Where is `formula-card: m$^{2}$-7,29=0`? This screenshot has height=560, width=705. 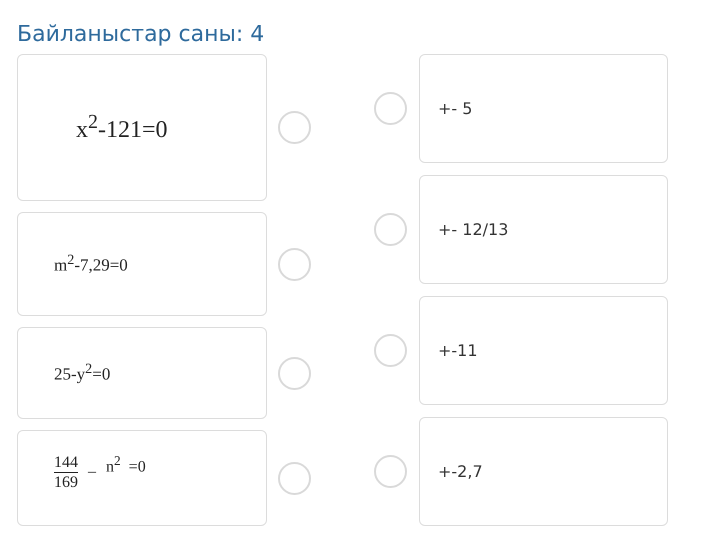 formula-card: m$^{2}$-7,29=0 is located at coordinates (142, 264).